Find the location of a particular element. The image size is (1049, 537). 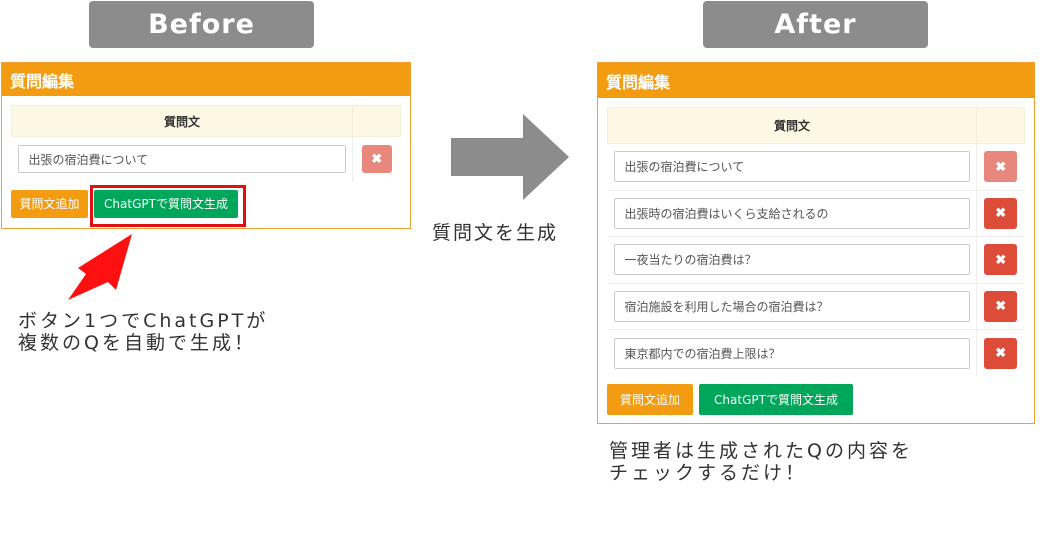

table-row: 東京都内での宿泊費上限は？ ✖ is located at coordinates (816, 352).